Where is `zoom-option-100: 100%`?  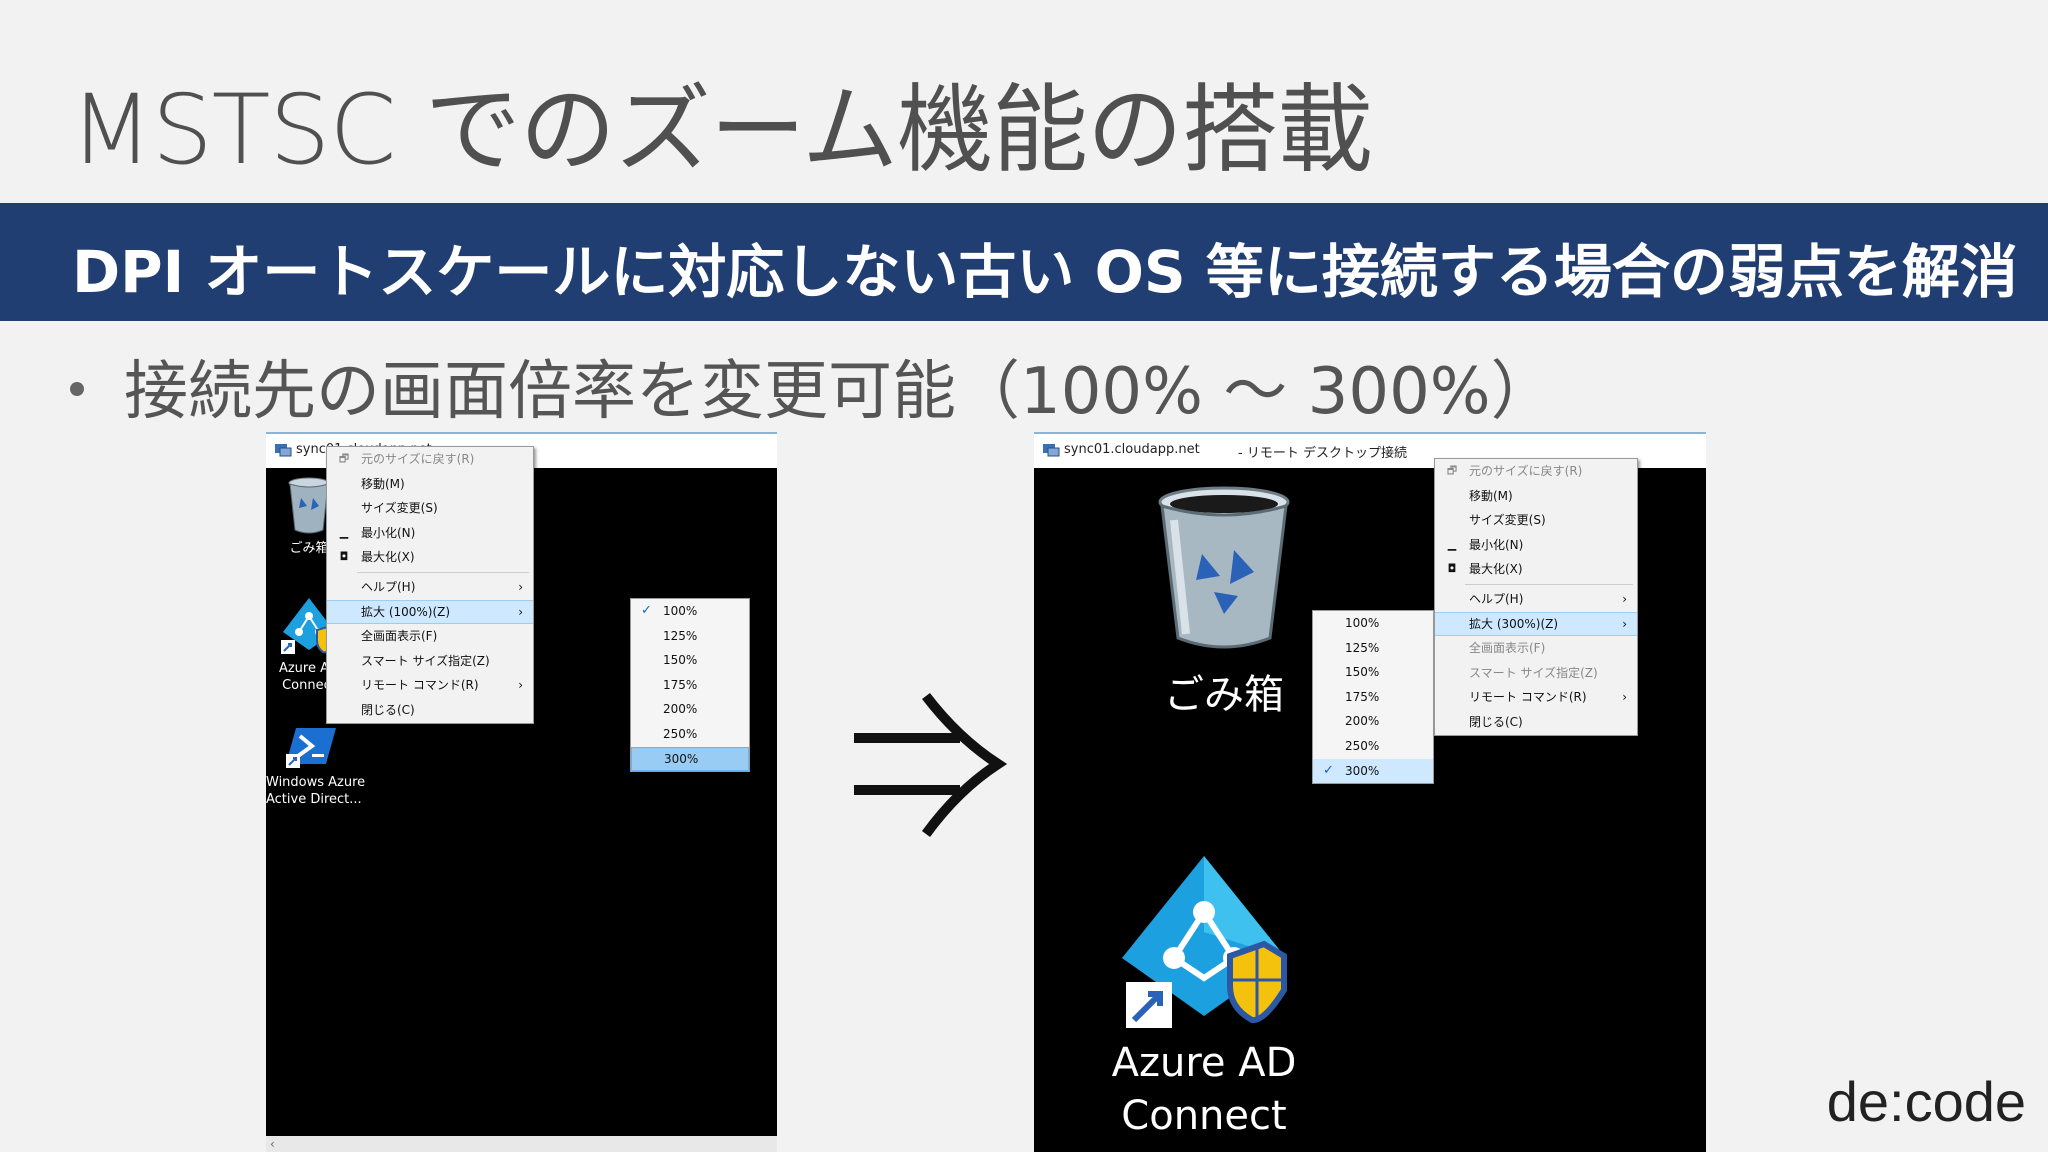 zoom-option-100: 100% is located at coordinates (1373, 623).